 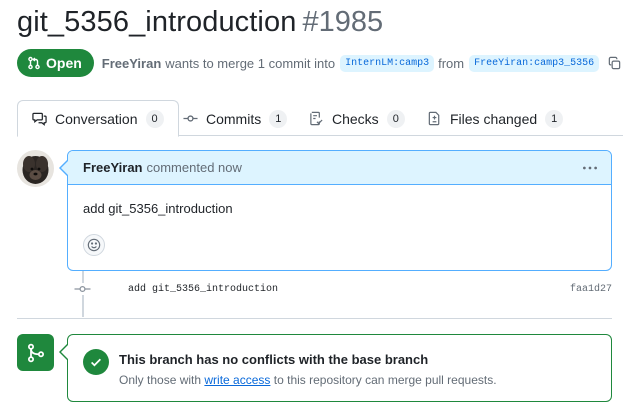 I want to click on base-branch-link: InternLM:camp3, so click(x=387, y=63).